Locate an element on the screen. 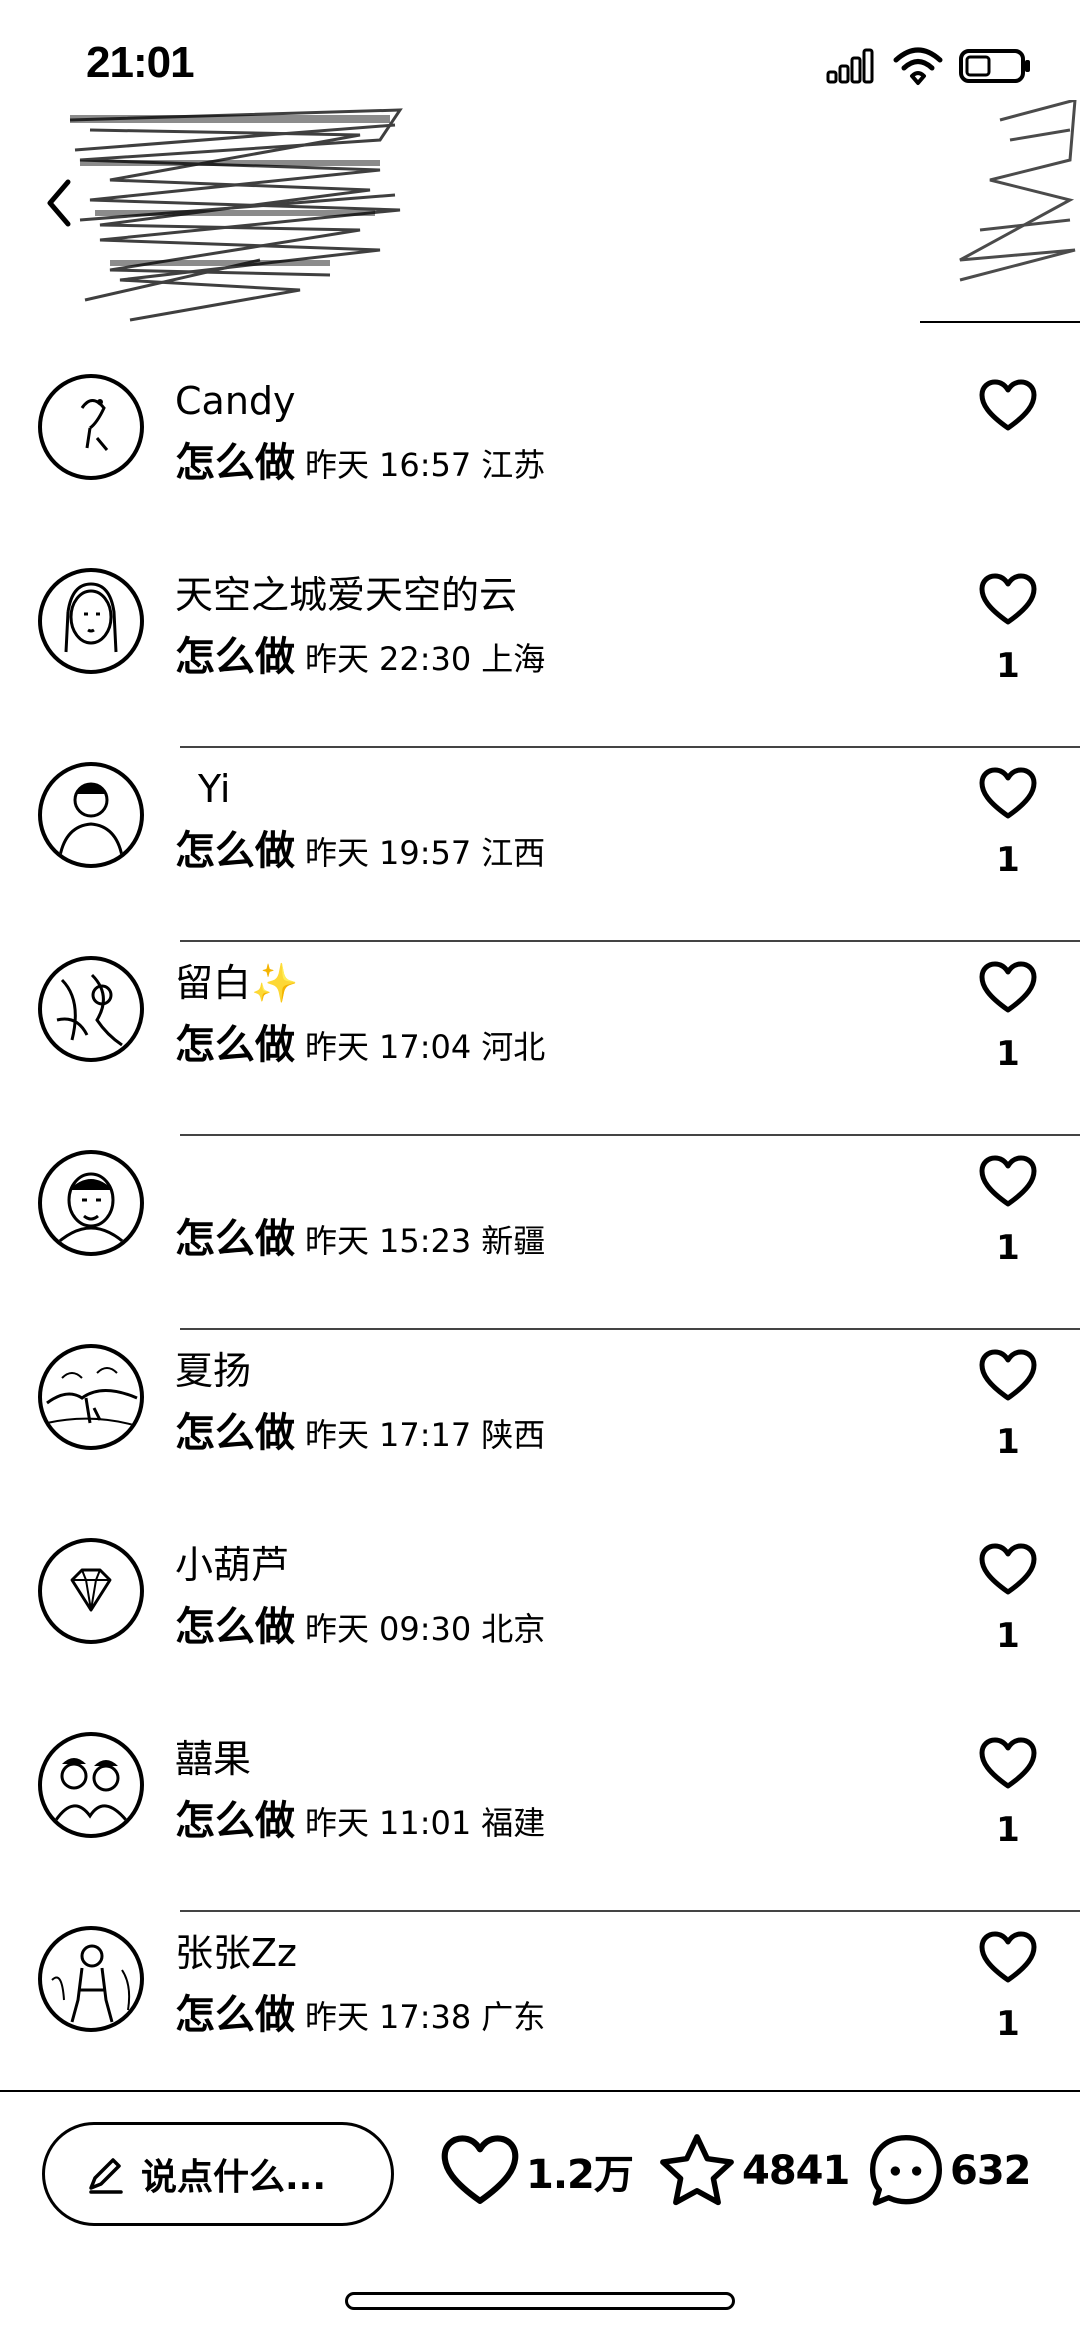  comment-row: 天空之城爱天空的云 怎么做 昨天 22:30 上海 1 is located at coordinates (540, 651).